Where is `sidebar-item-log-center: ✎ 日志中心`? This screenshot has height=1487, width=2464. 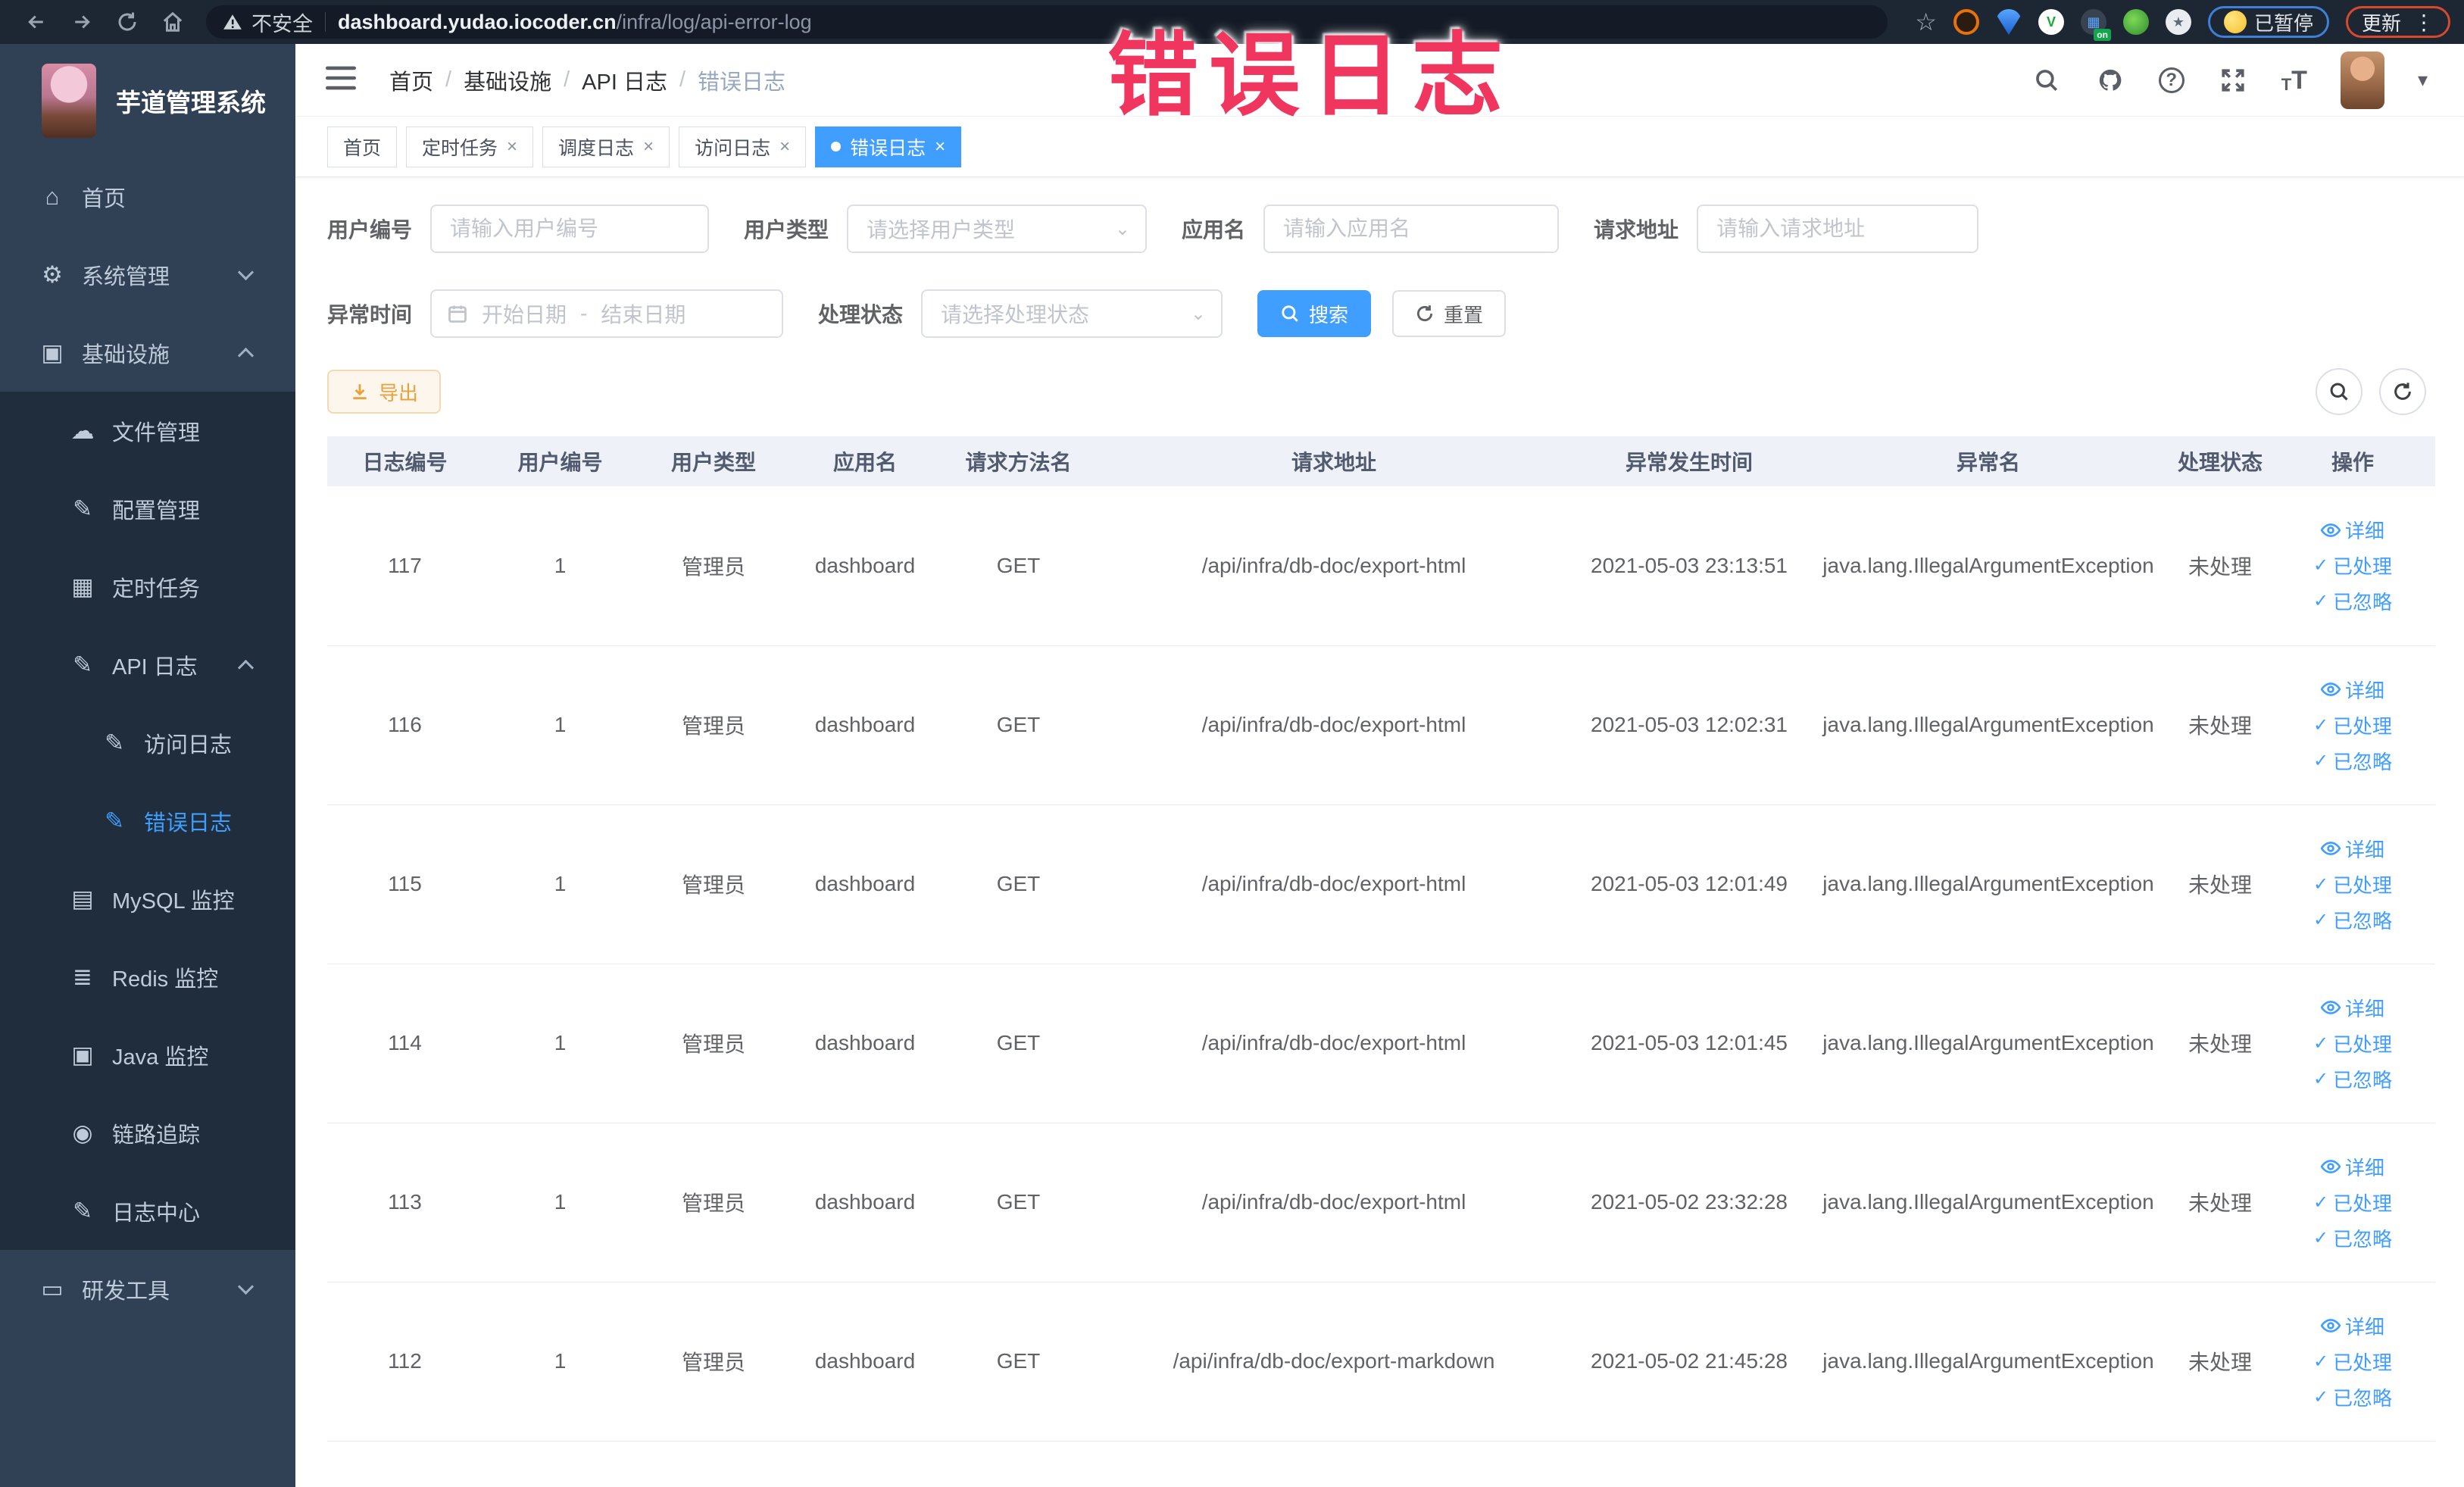 sidebar-item-log-center: ✎ 日志中心 is located at coordinates (147, 1211).